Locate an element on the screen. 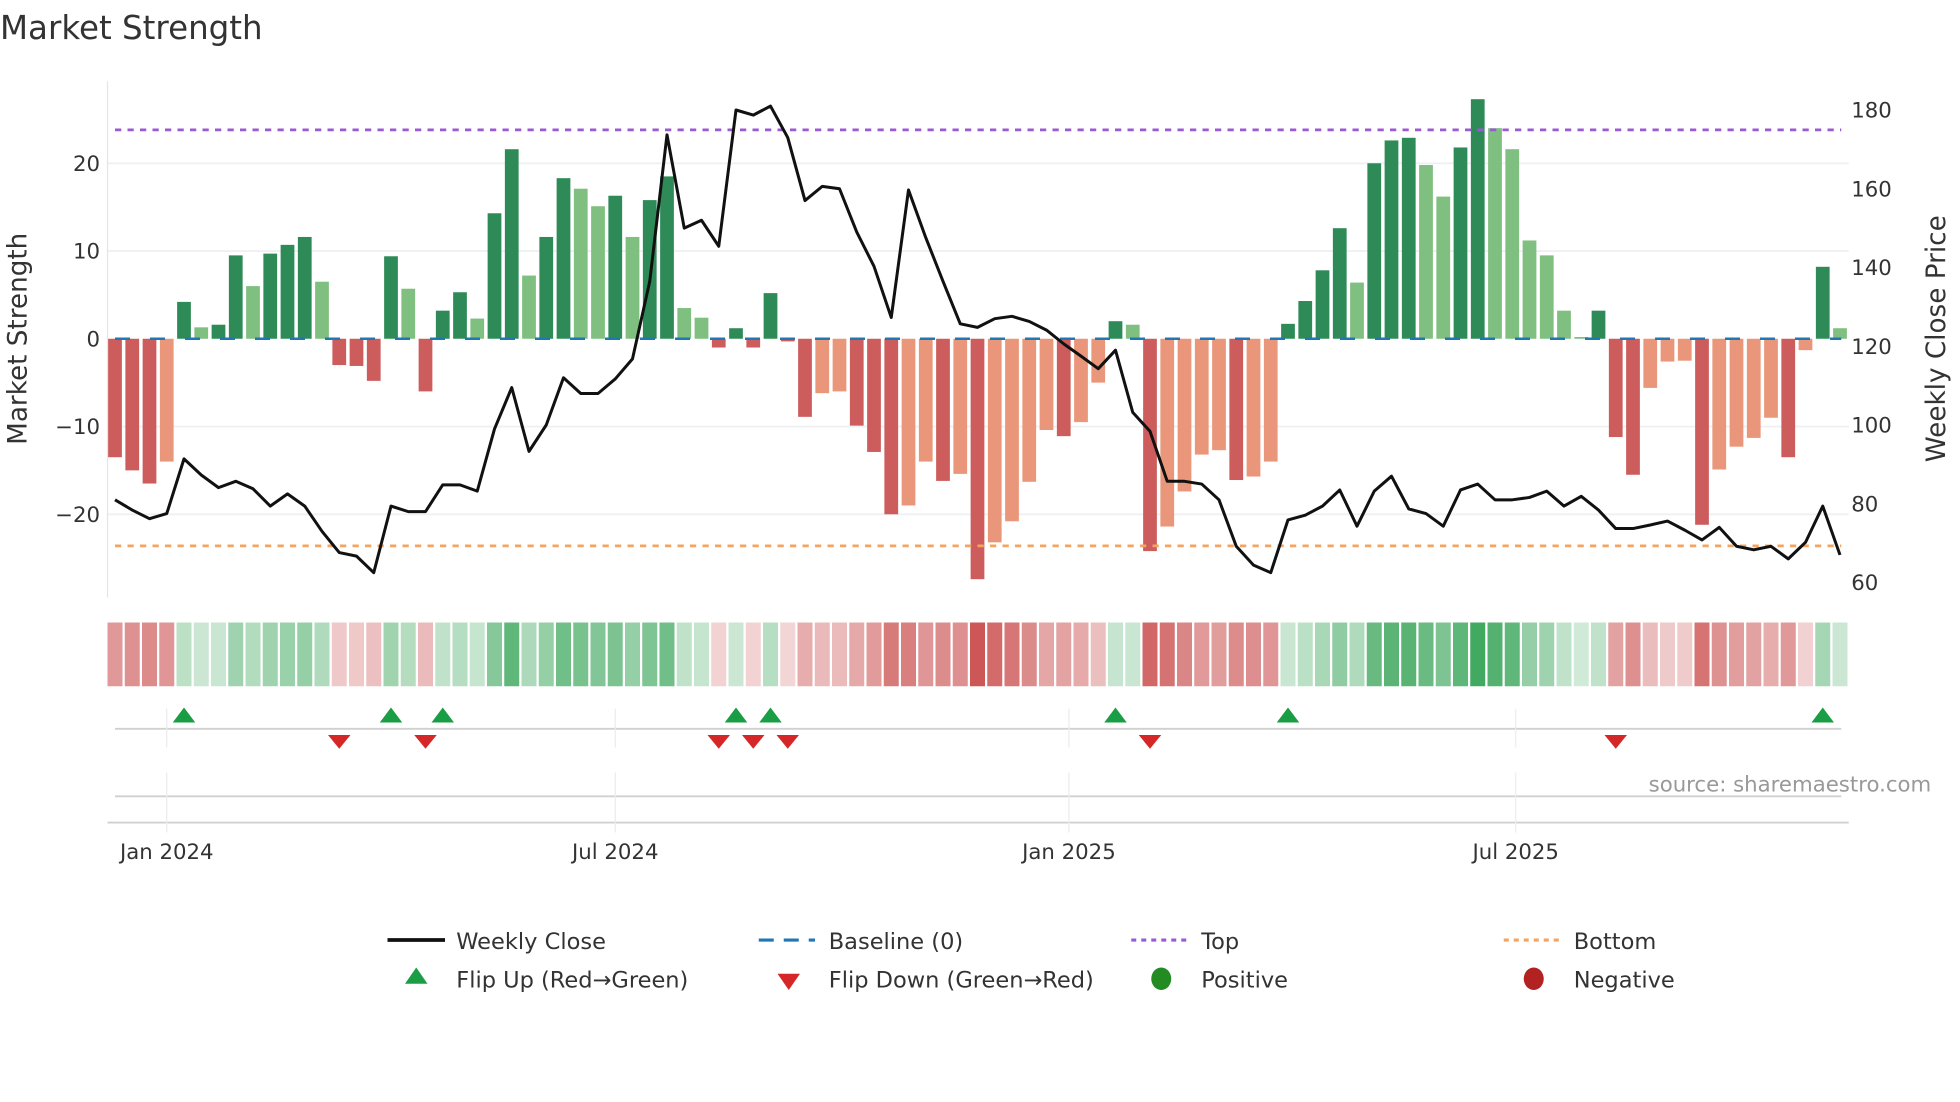 Image resolution: width=1960 pixels, height=1102 pixels. y2-tick-label: 60 is located at coordinates (1864, 583).